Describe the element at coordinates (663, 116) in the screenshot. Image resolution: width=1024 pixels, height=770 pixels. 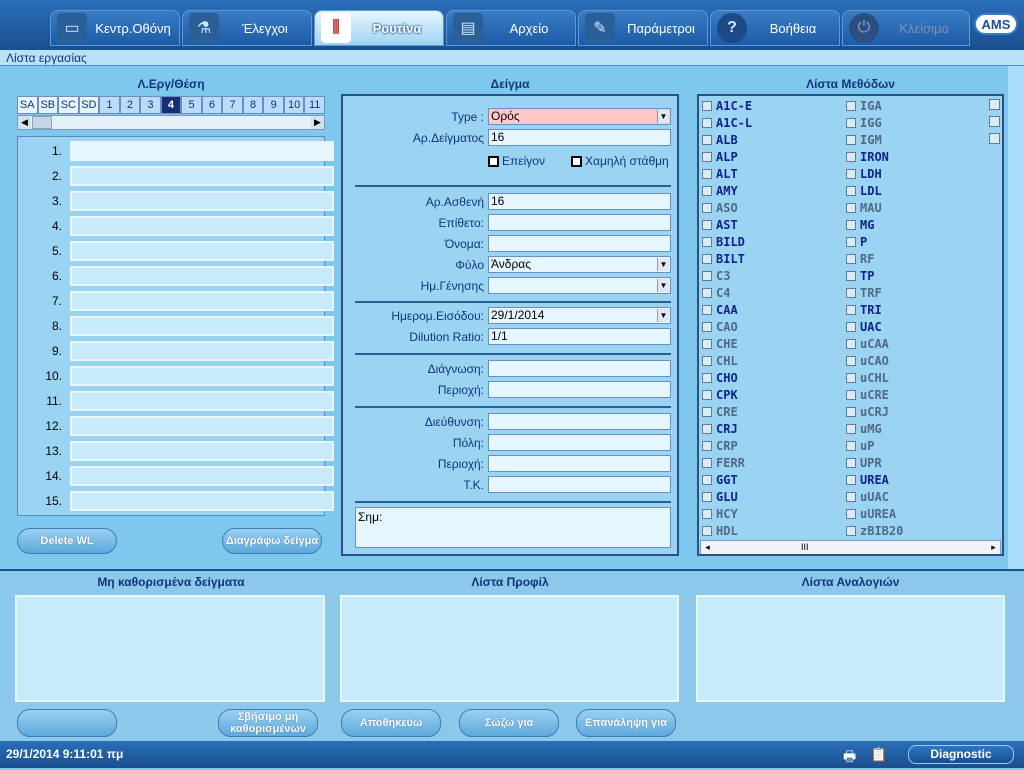
I see `chevron-down-icon: ▼` at that location.